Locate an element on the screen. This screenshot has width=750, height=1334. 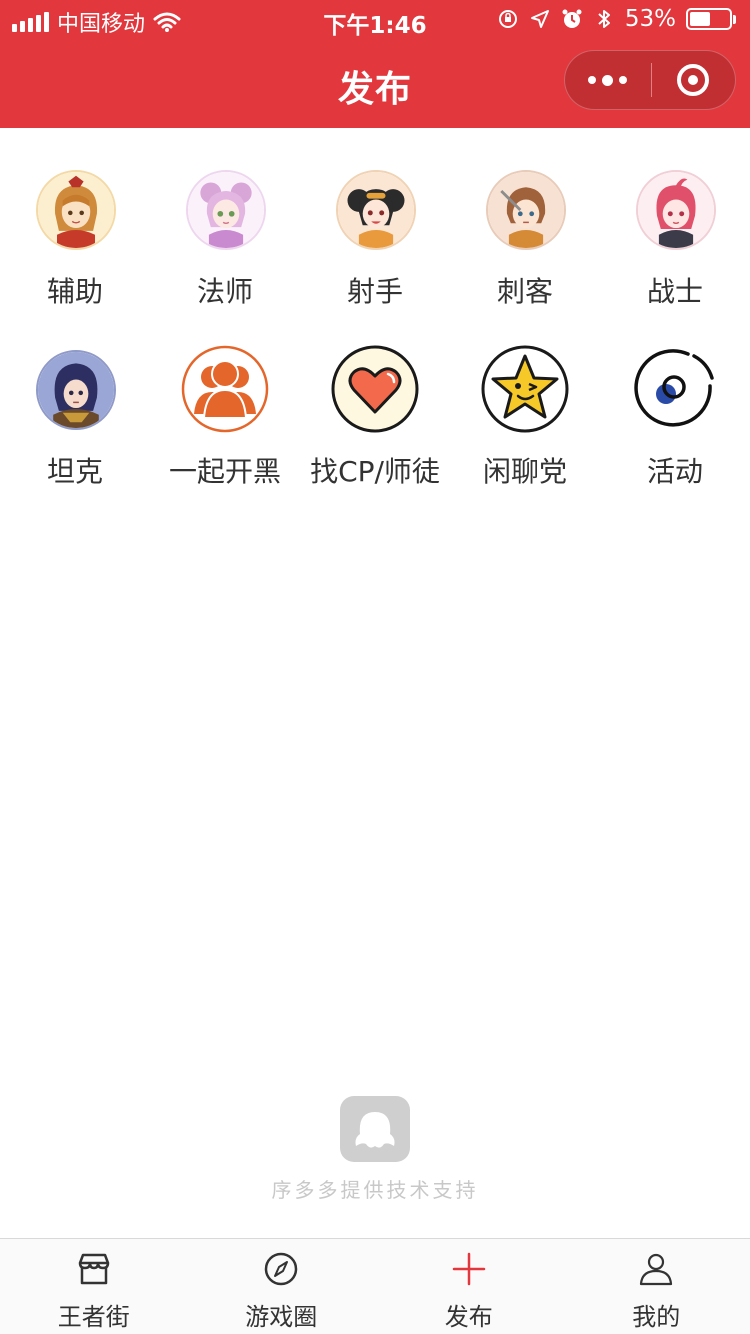
tab-game-circle: 游戏圈 is located at coordinates (282, 1286).